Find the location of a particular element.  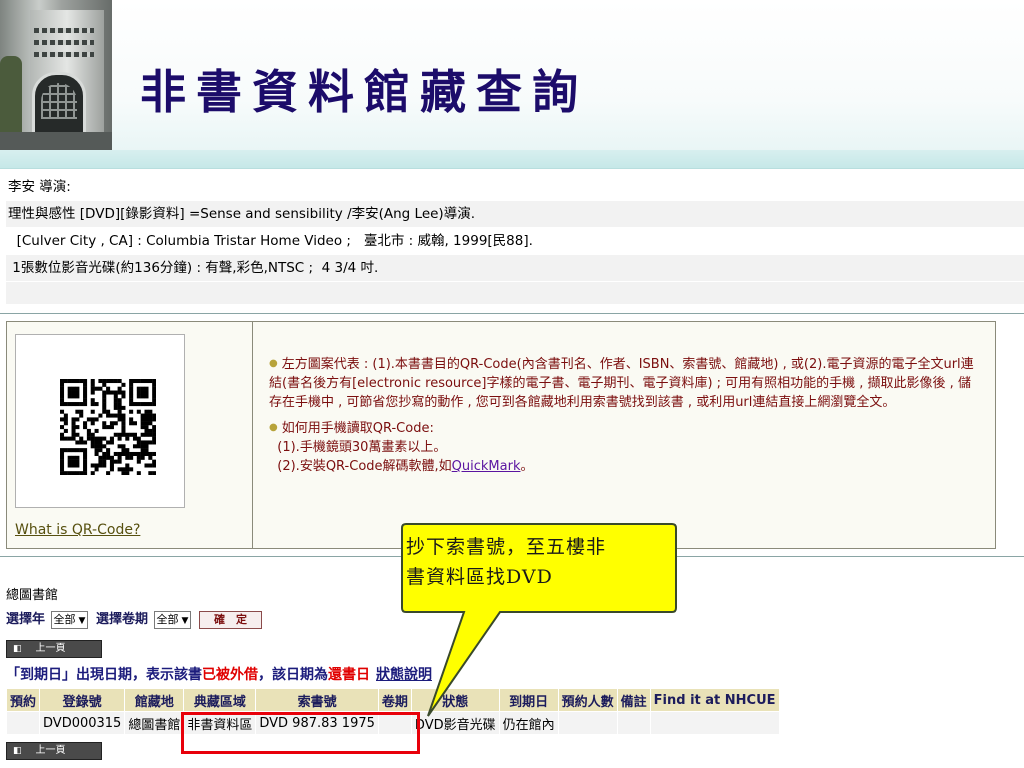

volume-select: 全部 ▼ is located at coordinates (172, 619).